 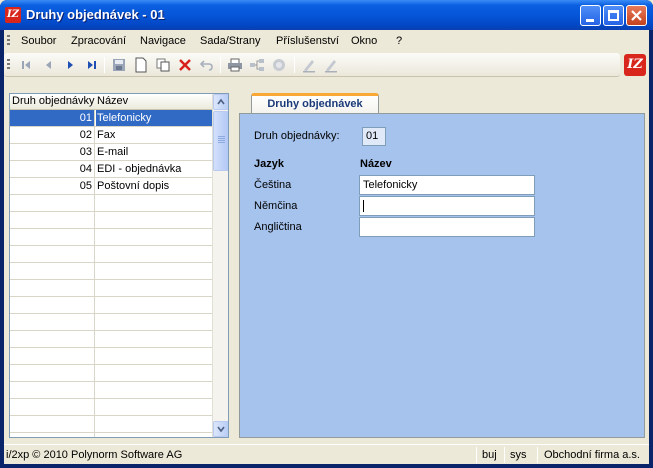 I want to click on maximize-button, so click(x=613, y=15).